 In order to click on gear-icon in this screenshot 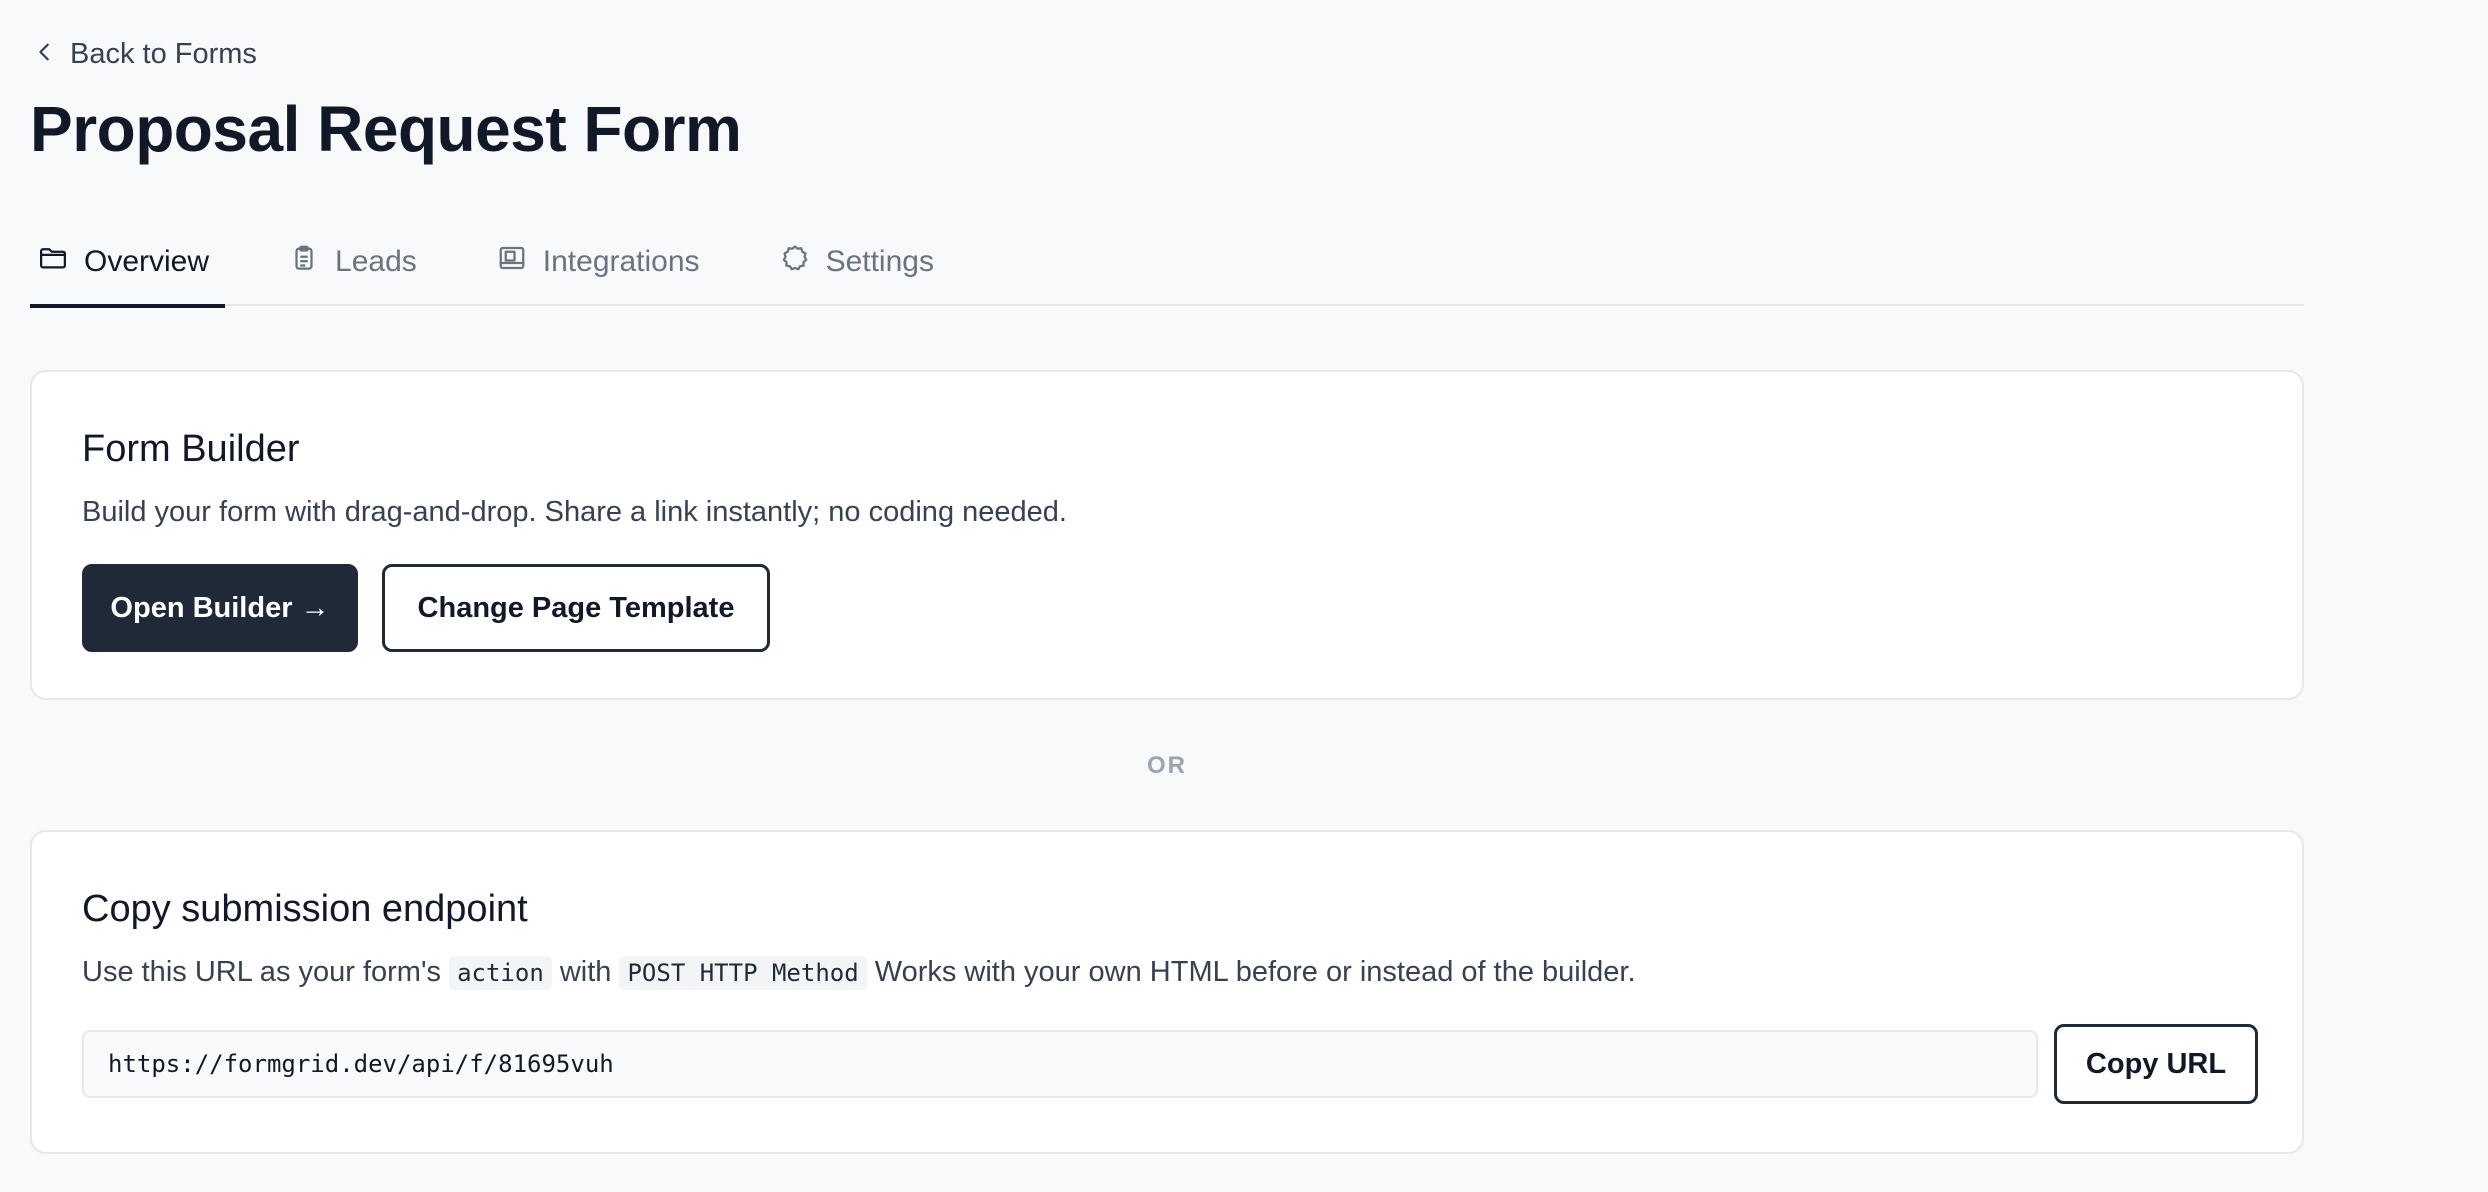, I will do `click(795, 262)`.